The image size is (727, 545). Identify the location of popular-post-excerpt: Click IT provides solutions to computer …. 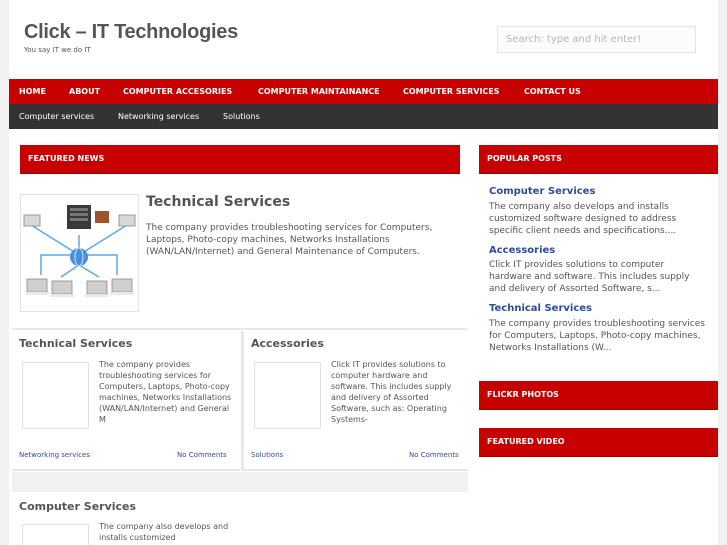
(589, 277).